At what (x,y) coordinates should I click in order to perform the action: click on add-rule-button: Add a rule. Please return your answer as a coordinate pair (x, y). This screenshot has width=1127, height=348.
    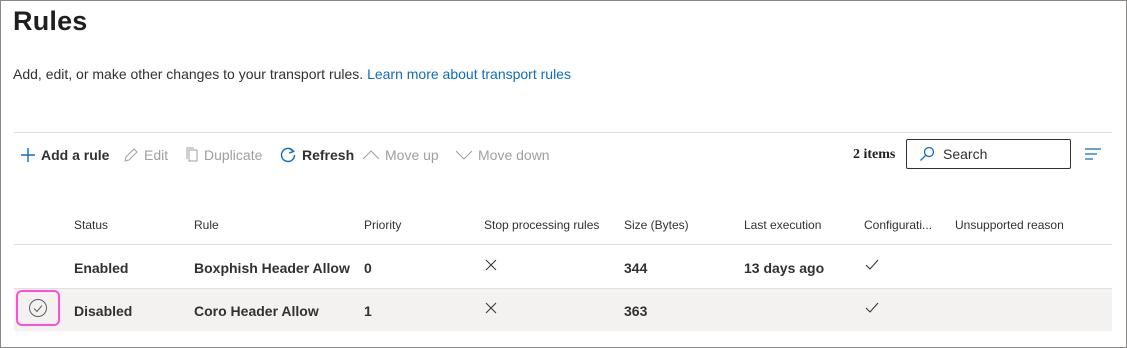
    Looking at the image, I should click on (64, 155).